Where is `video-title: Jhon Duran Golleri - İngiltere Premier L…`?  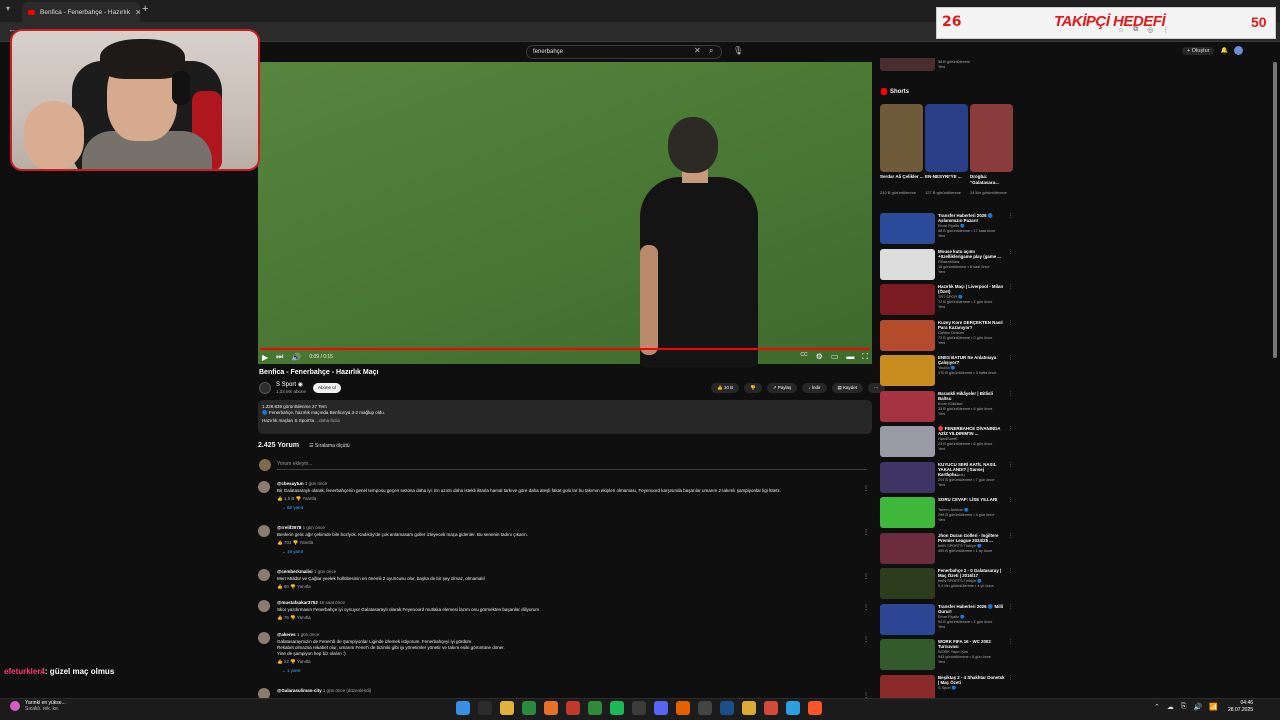 video-title: Jhon Duran Golleri - İngiltere Premier L… is located at coordinates (972, 538).